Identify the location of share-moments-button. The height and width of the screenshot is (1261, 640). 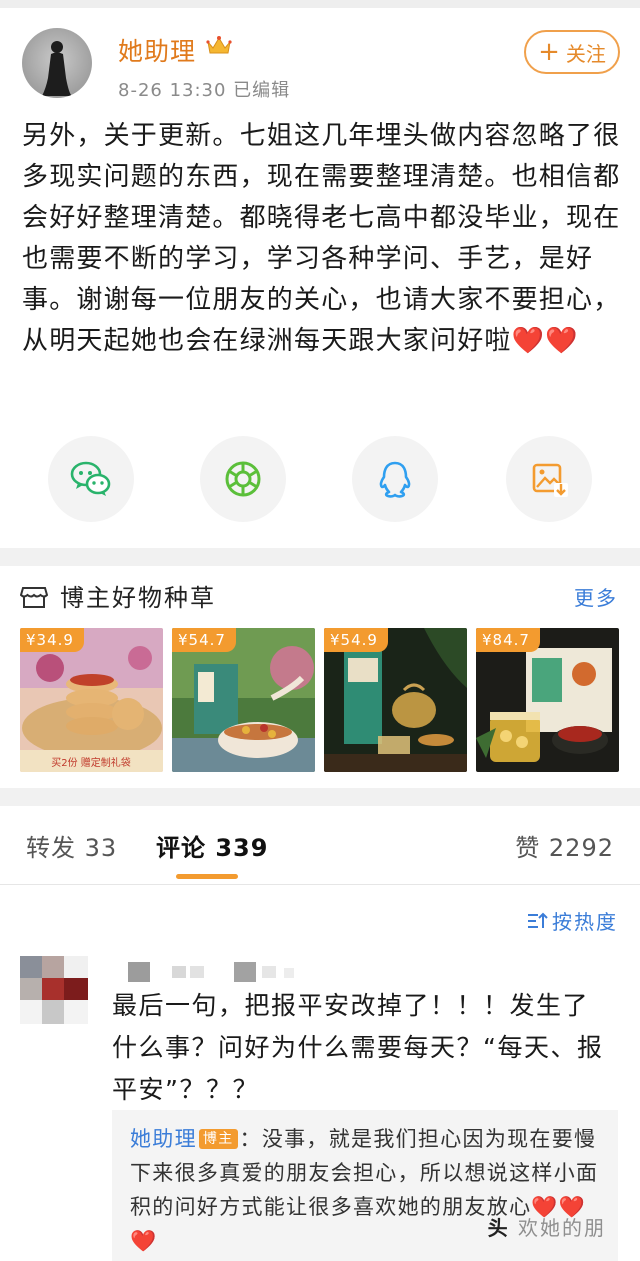
(243, 479).